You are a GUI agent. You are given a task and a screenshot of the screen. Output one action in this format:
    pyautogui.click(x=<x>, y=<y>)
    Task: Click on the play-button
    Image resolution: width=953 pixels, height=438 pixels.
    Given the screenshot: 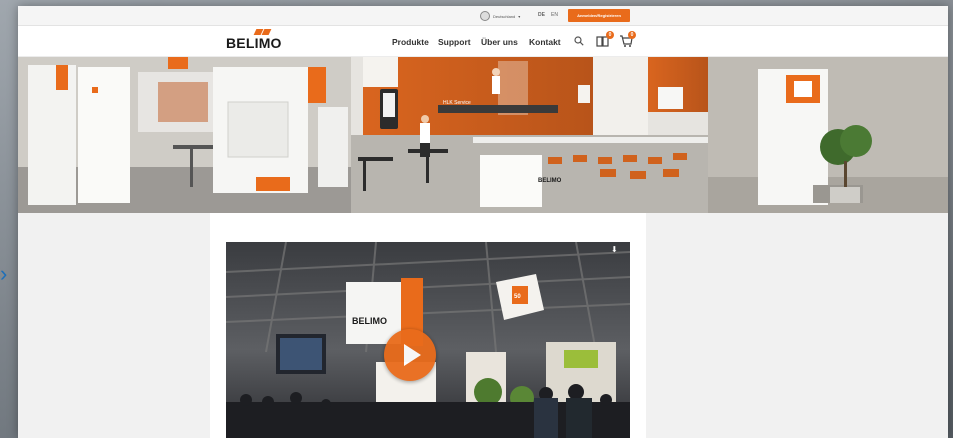 What is the action you would take?
    pyautogui.click(x=410, y=355)
    